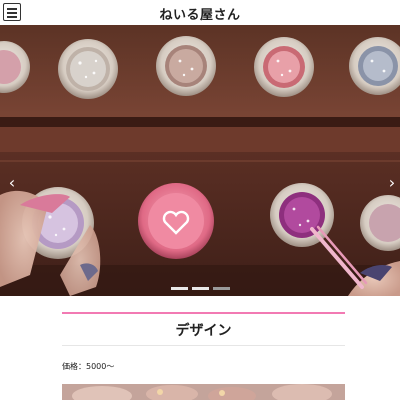  What do you see at coordinates (88, 366) in the screenshot?
I see `price-text: 価格：5000〜` at bounding box center [88, 366].